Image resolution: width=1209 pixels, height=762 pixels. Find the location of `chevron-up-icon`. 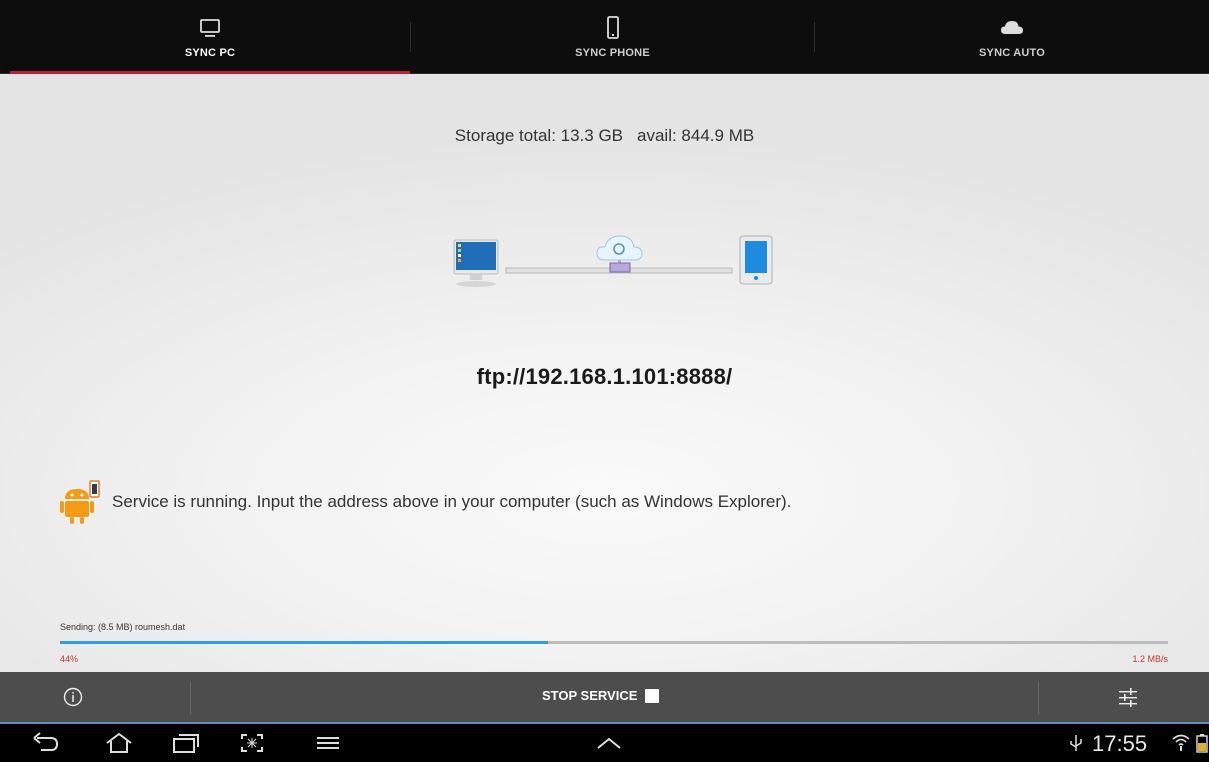

chevron-up-icon is located at coordinates (609, 743).